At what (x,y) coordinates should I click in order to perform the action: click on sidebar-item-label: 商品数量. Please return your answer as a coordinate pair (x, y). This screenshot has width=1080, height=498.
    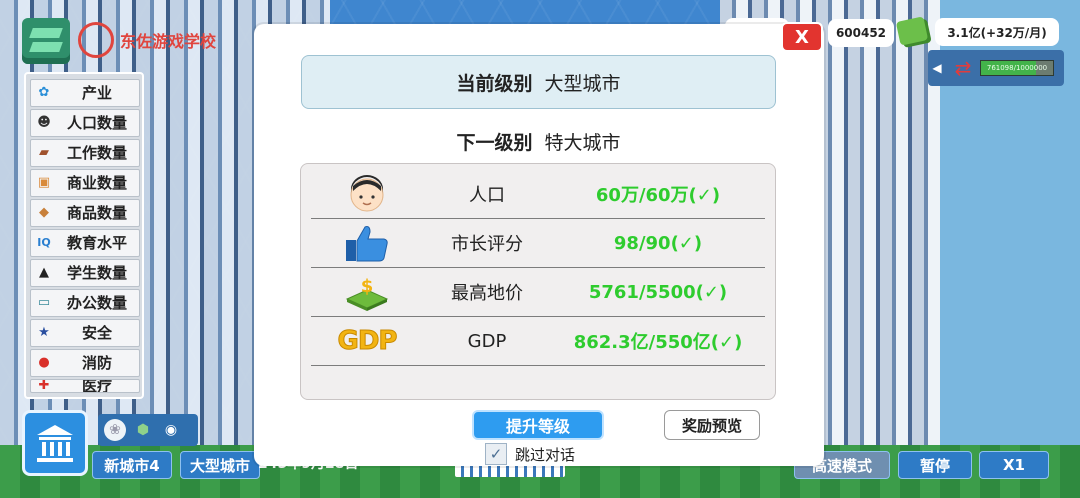
    Looking at the image, I should click on (96, 213).